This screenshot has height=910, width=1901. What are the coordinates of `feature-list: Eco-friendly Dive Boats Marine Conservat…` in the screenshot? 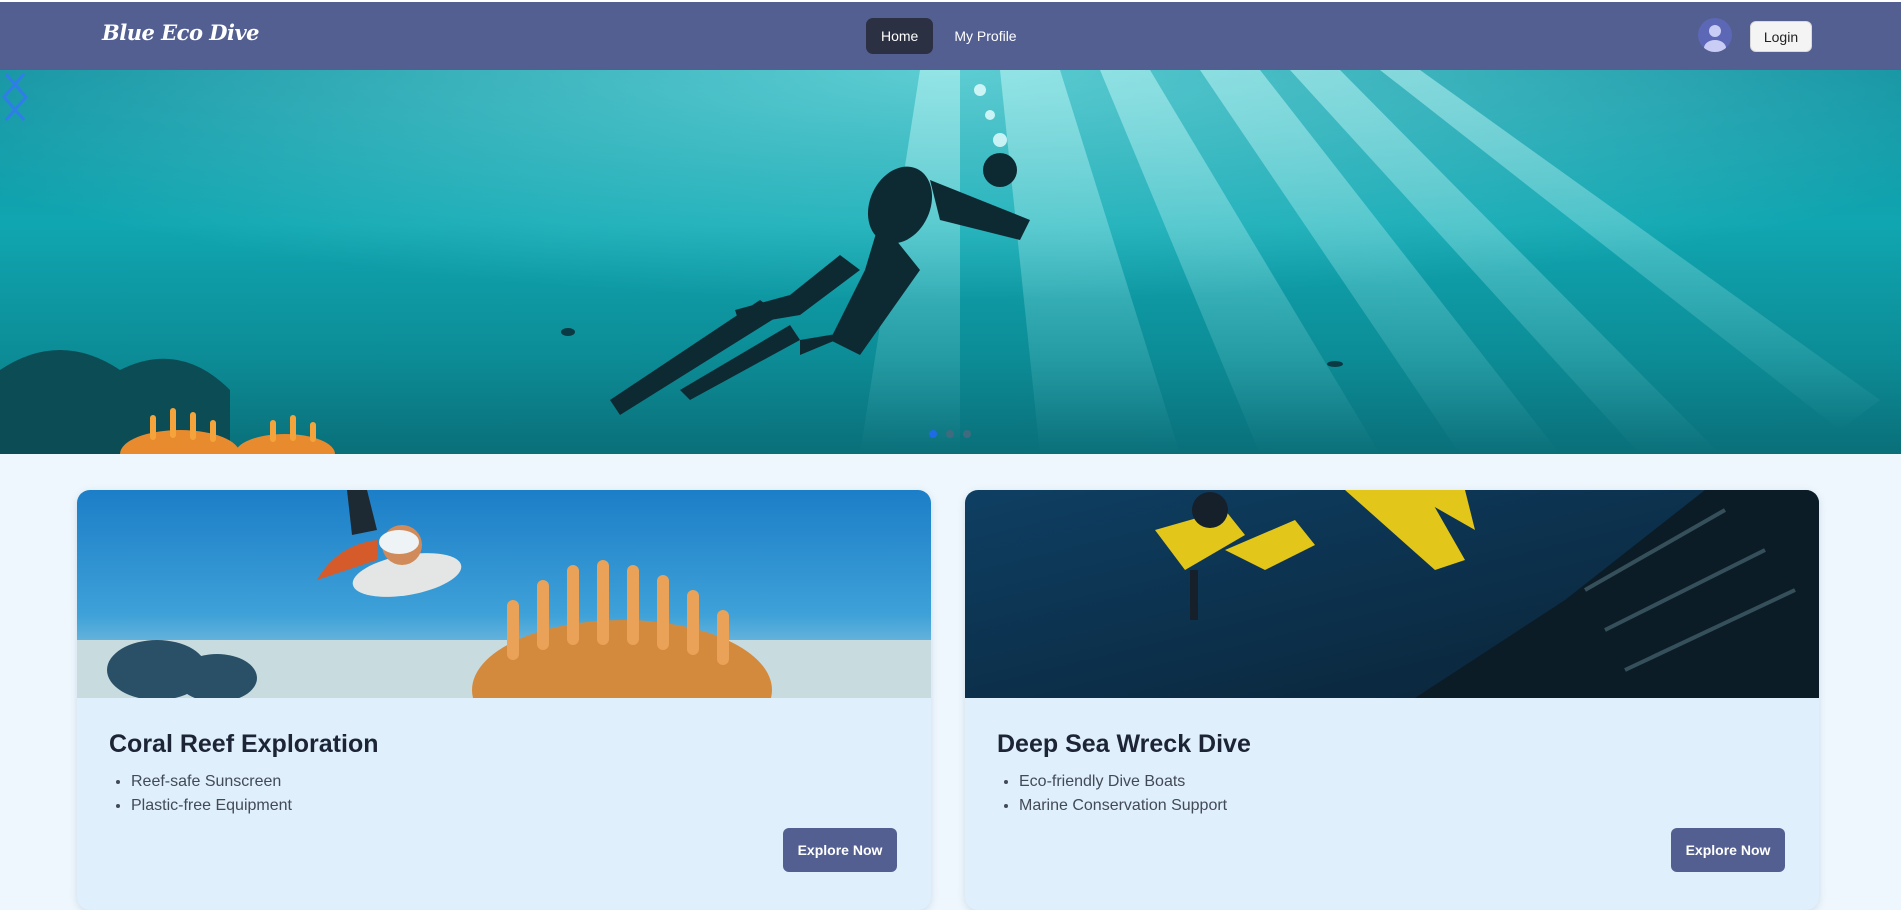 It's located at (1112, 794).